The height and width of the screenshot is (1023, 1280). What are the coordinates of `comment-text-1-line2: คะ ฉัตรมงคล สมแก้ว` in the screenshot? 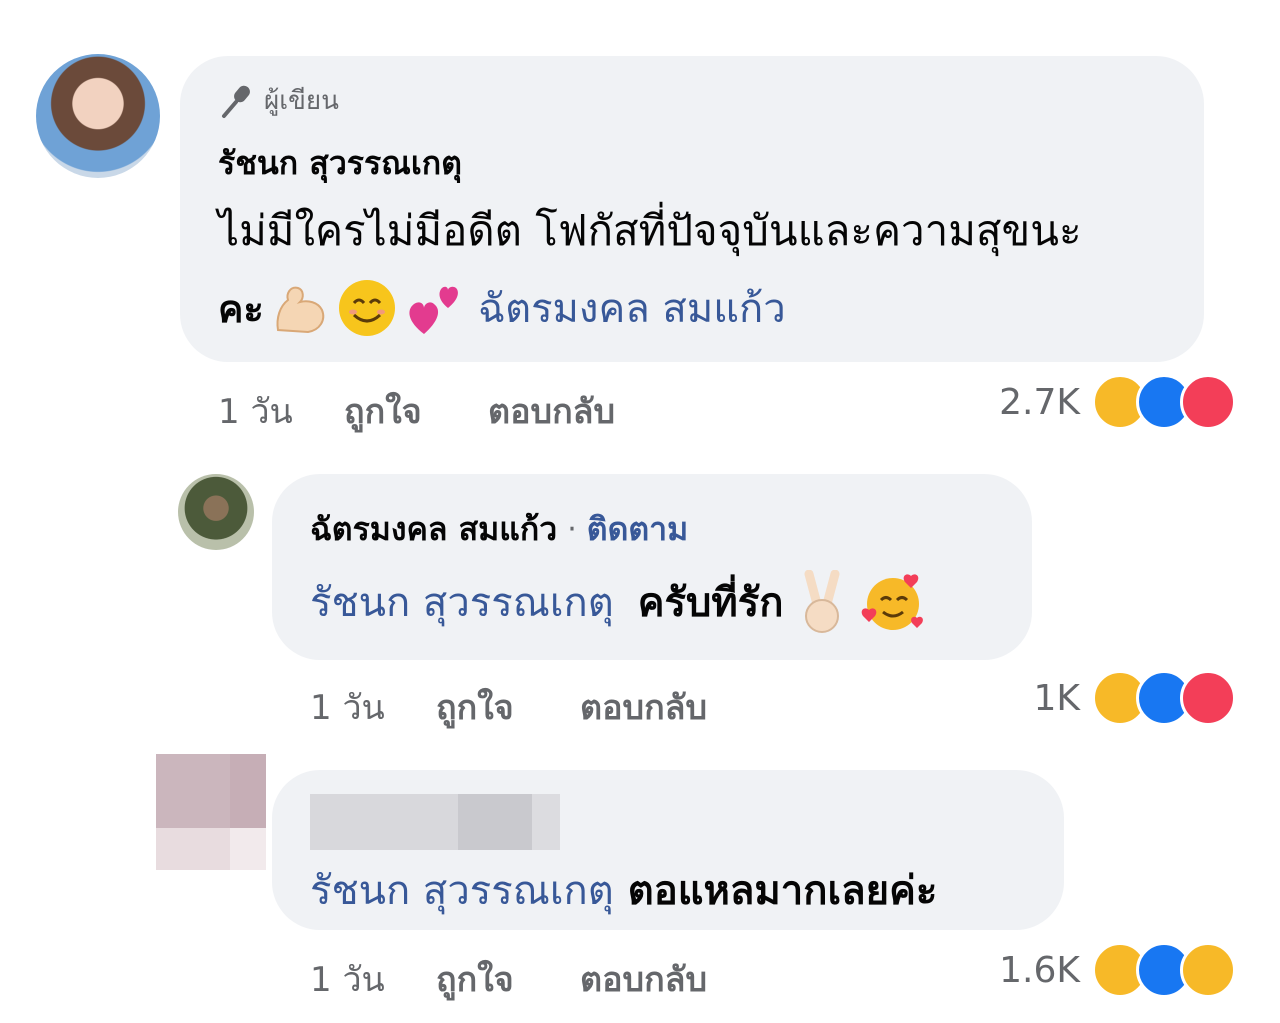 It's located at (502, 308).